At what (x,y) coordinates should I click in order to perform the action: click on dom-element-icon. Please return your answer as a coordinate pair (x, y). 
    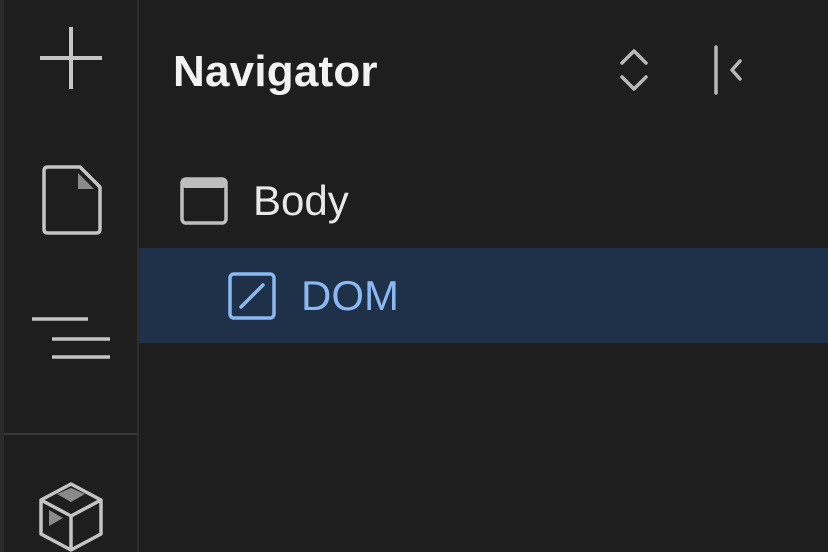
    Looking at the image, I should click on (252, 296).